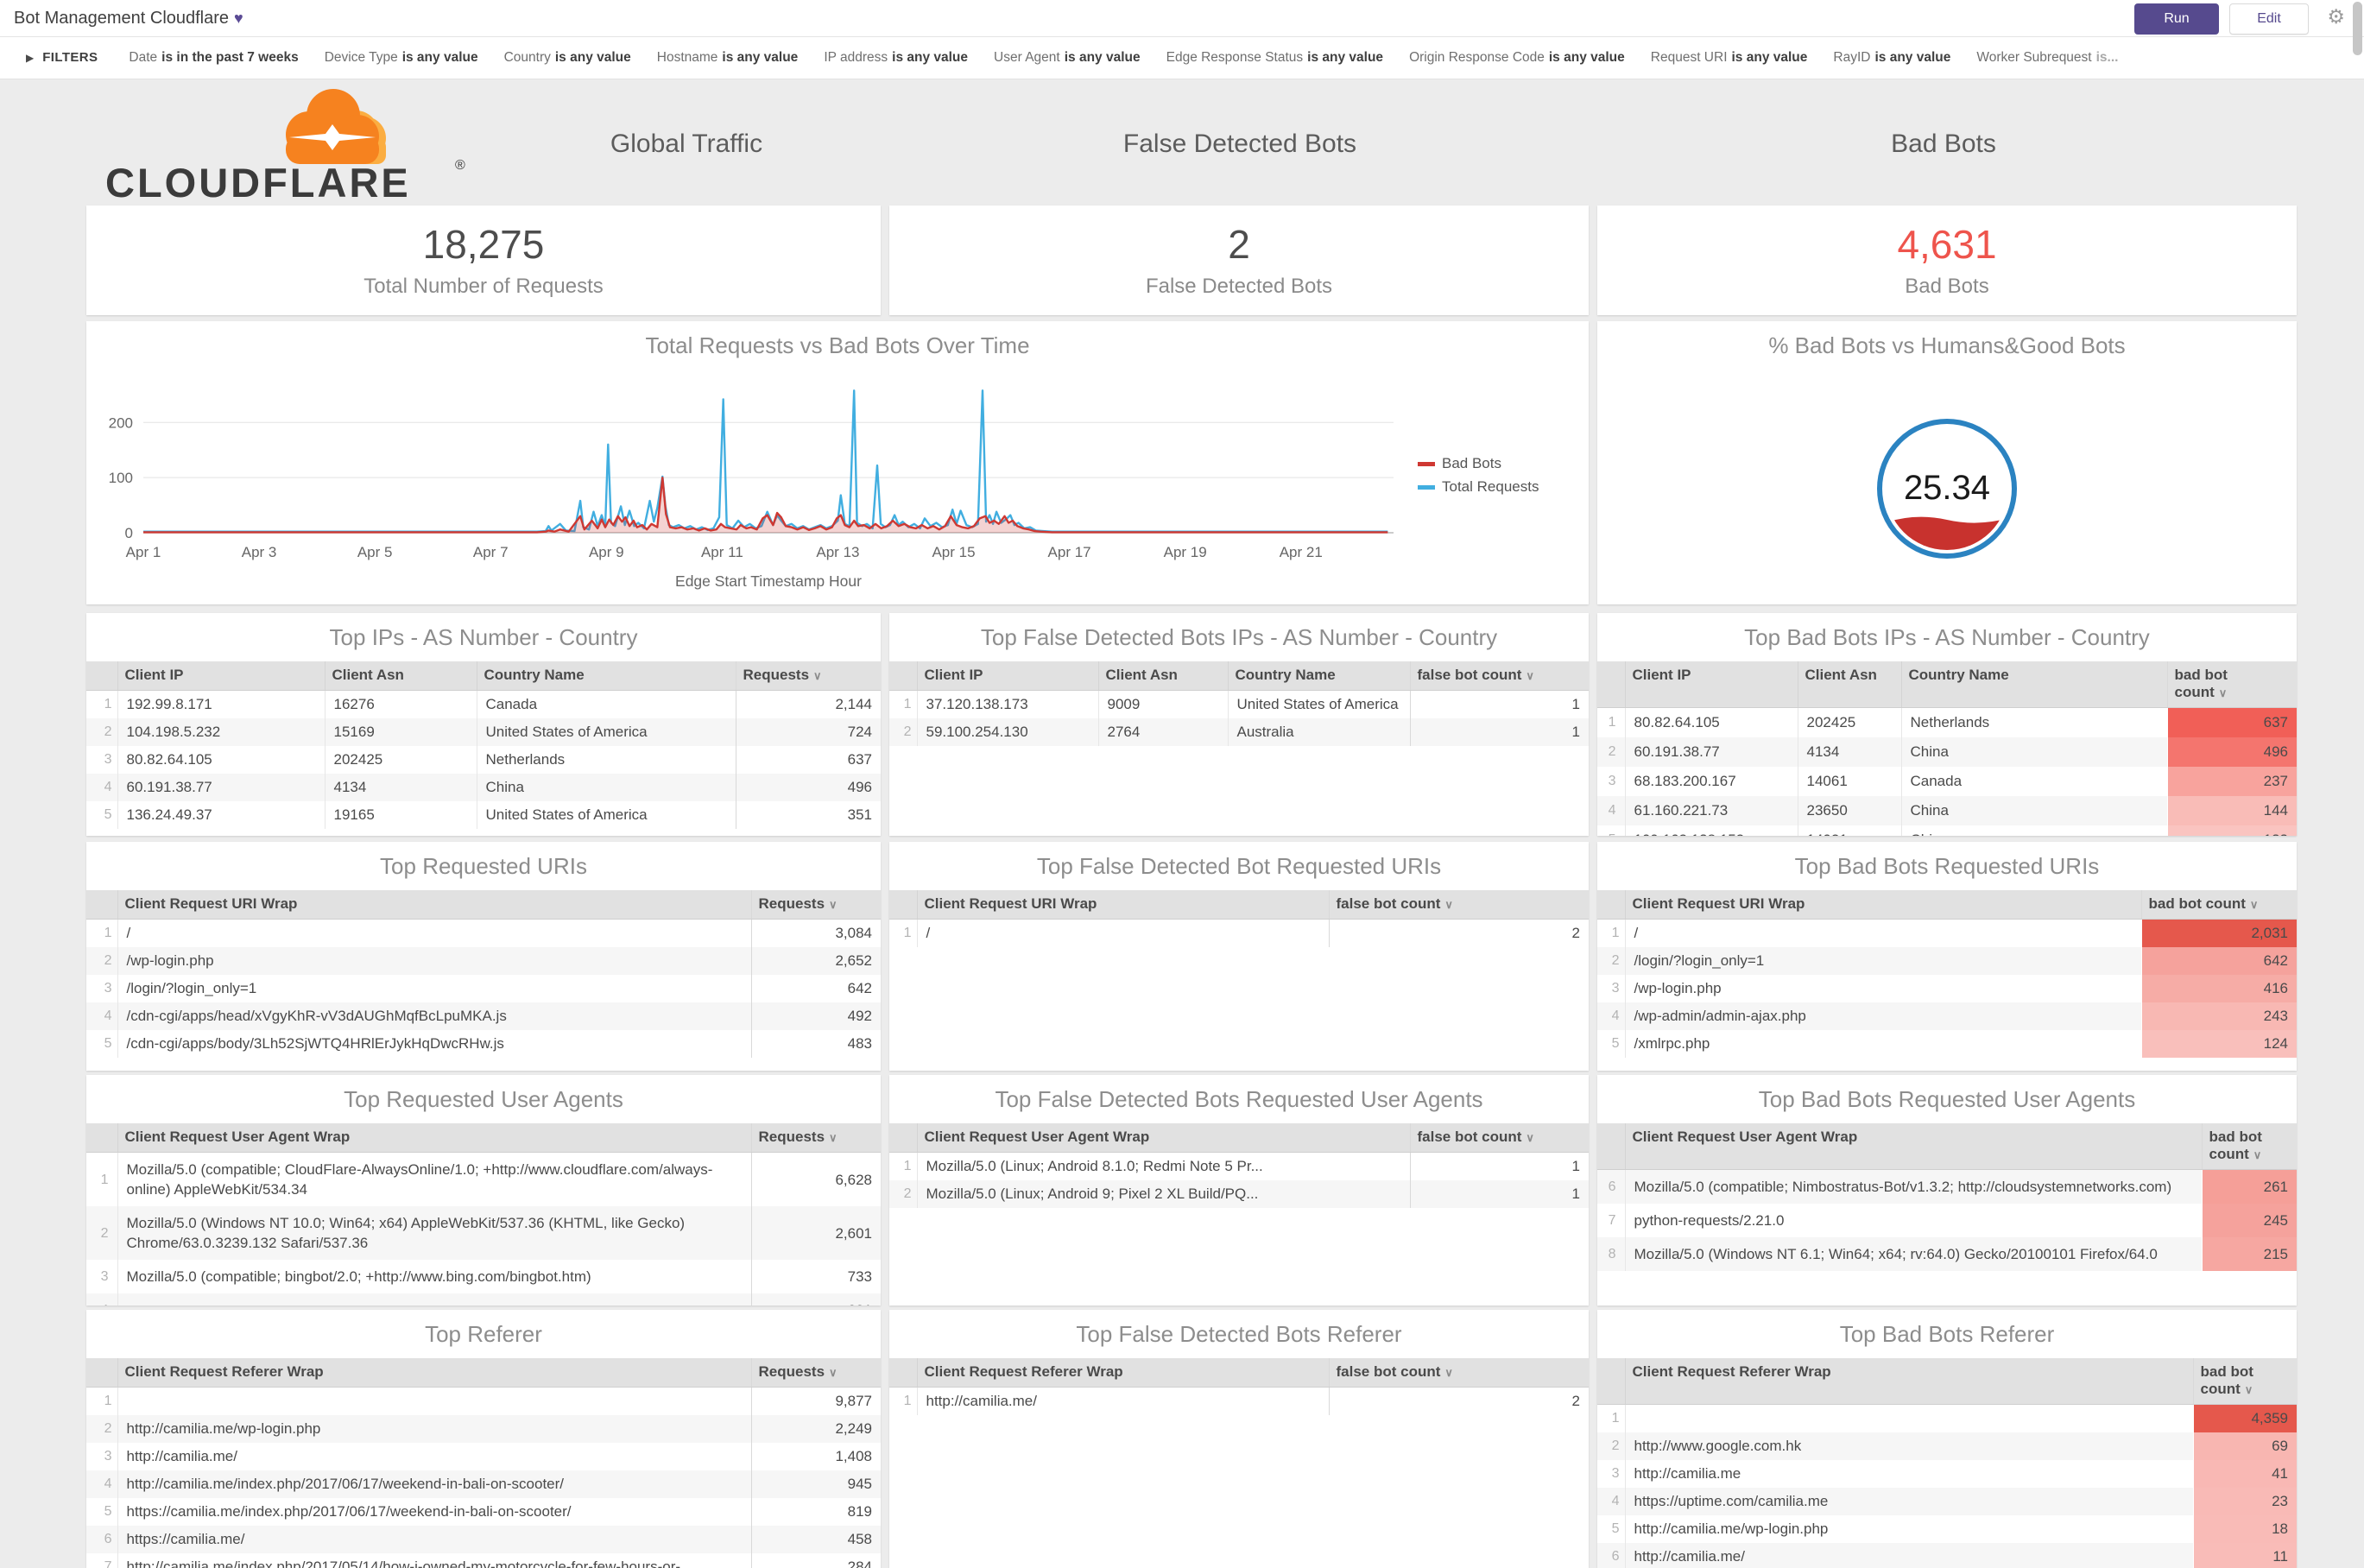 Image resolution: width=2364 pixels, height=1568 pixels. What do you see at coordinates (2249, 1254) in the screenshot?
I see `value-cell: 215` at bounding box center [2249, 1254].